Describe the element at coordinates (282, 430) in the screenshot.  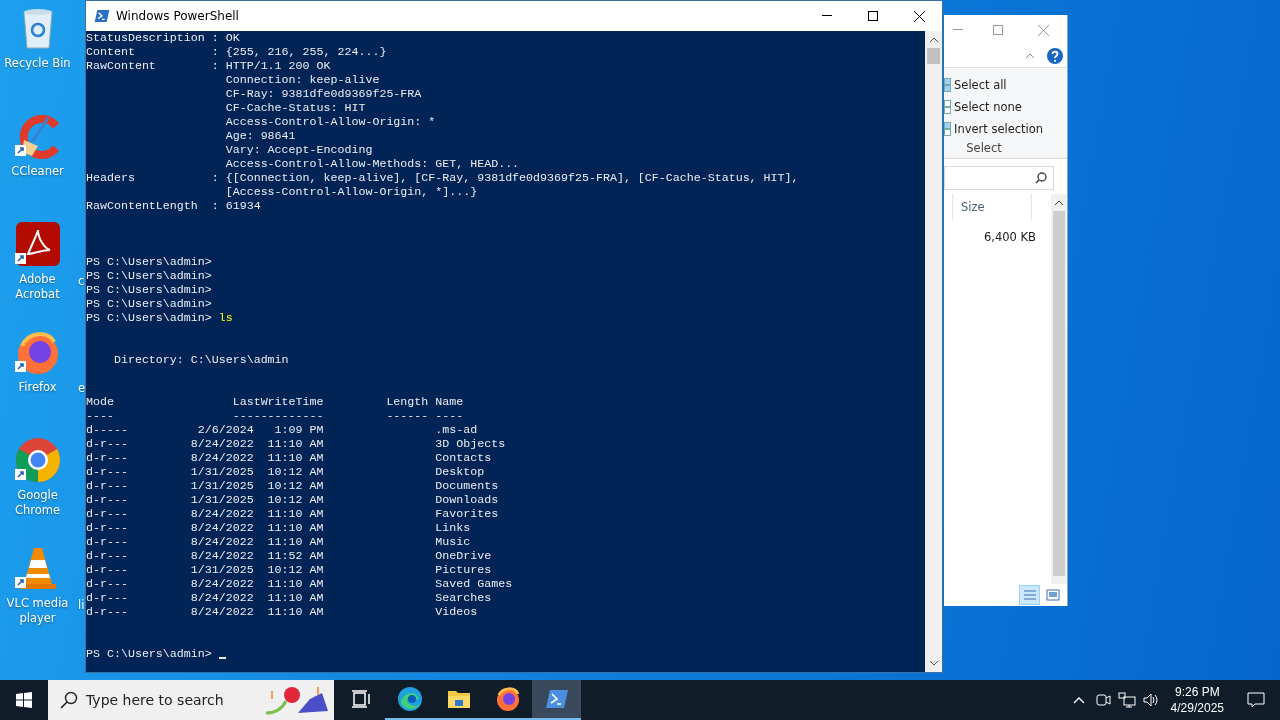
I see `console-line: d----- 2/6/2024 1:09 PM .ms-ad` at that location.